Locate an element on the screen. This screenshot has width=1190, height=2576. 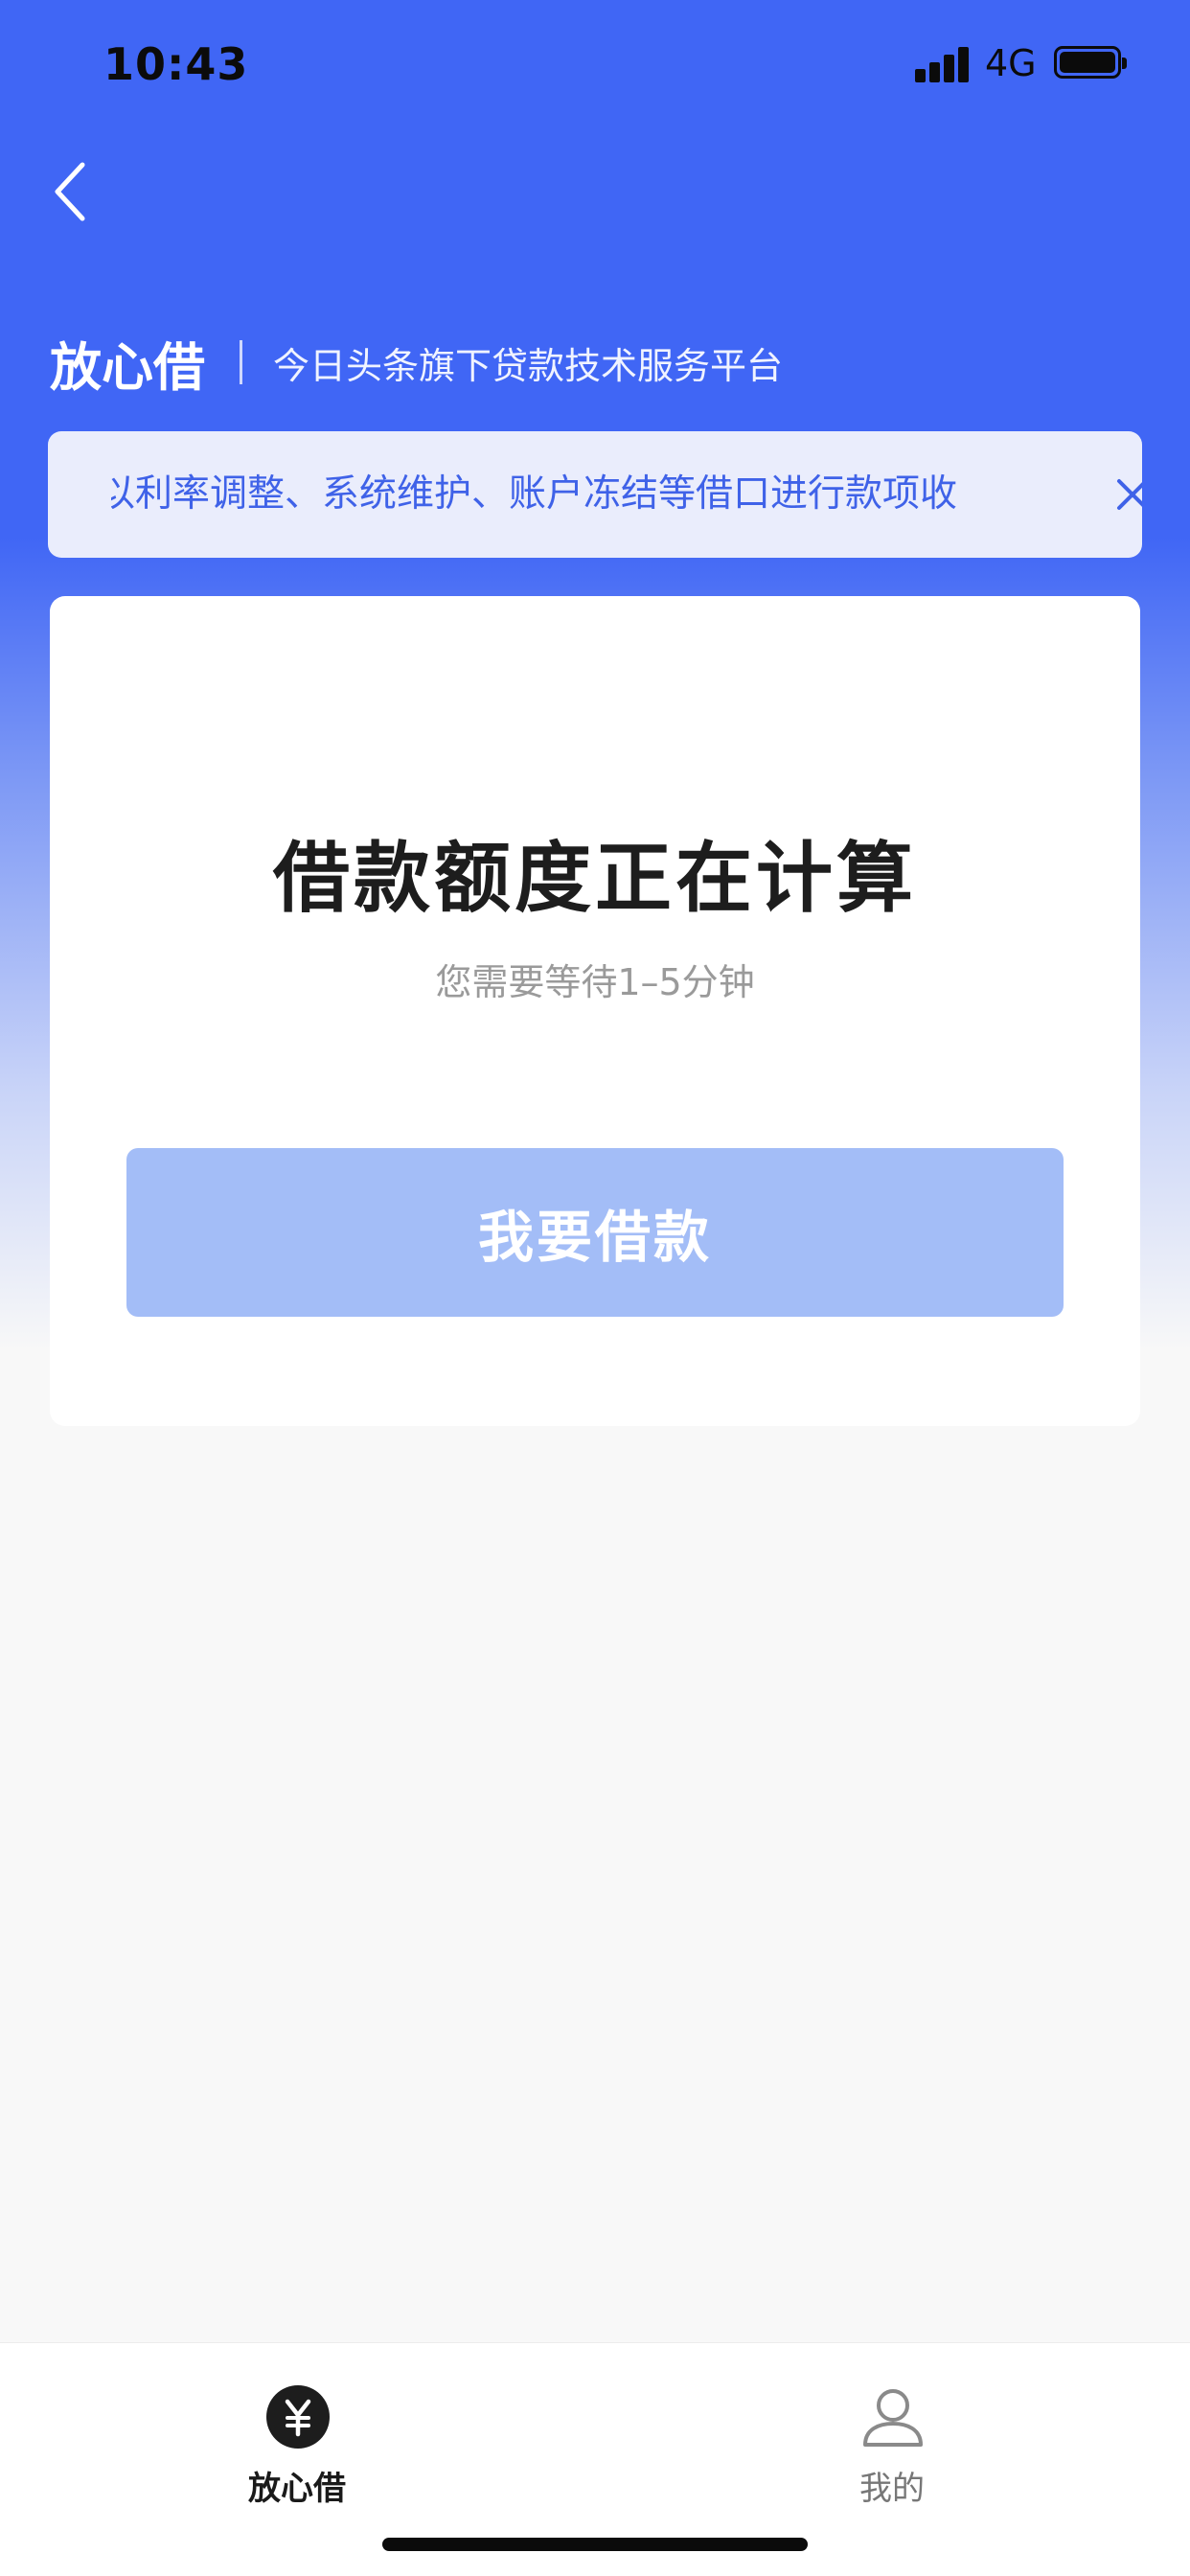
notice-close-button is located at coordinates (1125, 494).